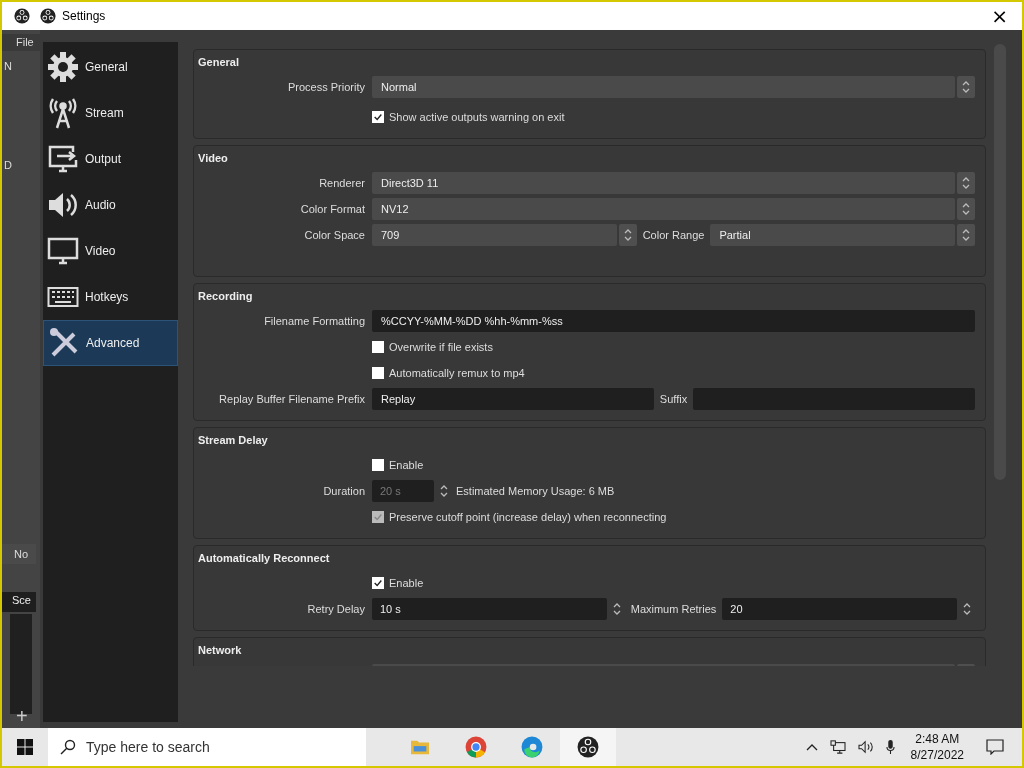 Image resolution: width=1024 pixels, height=768 pixels. What do you see at coordinates (19, 554) in the screenshot?
I see `background-text: No` at bounding box center [19, 554].